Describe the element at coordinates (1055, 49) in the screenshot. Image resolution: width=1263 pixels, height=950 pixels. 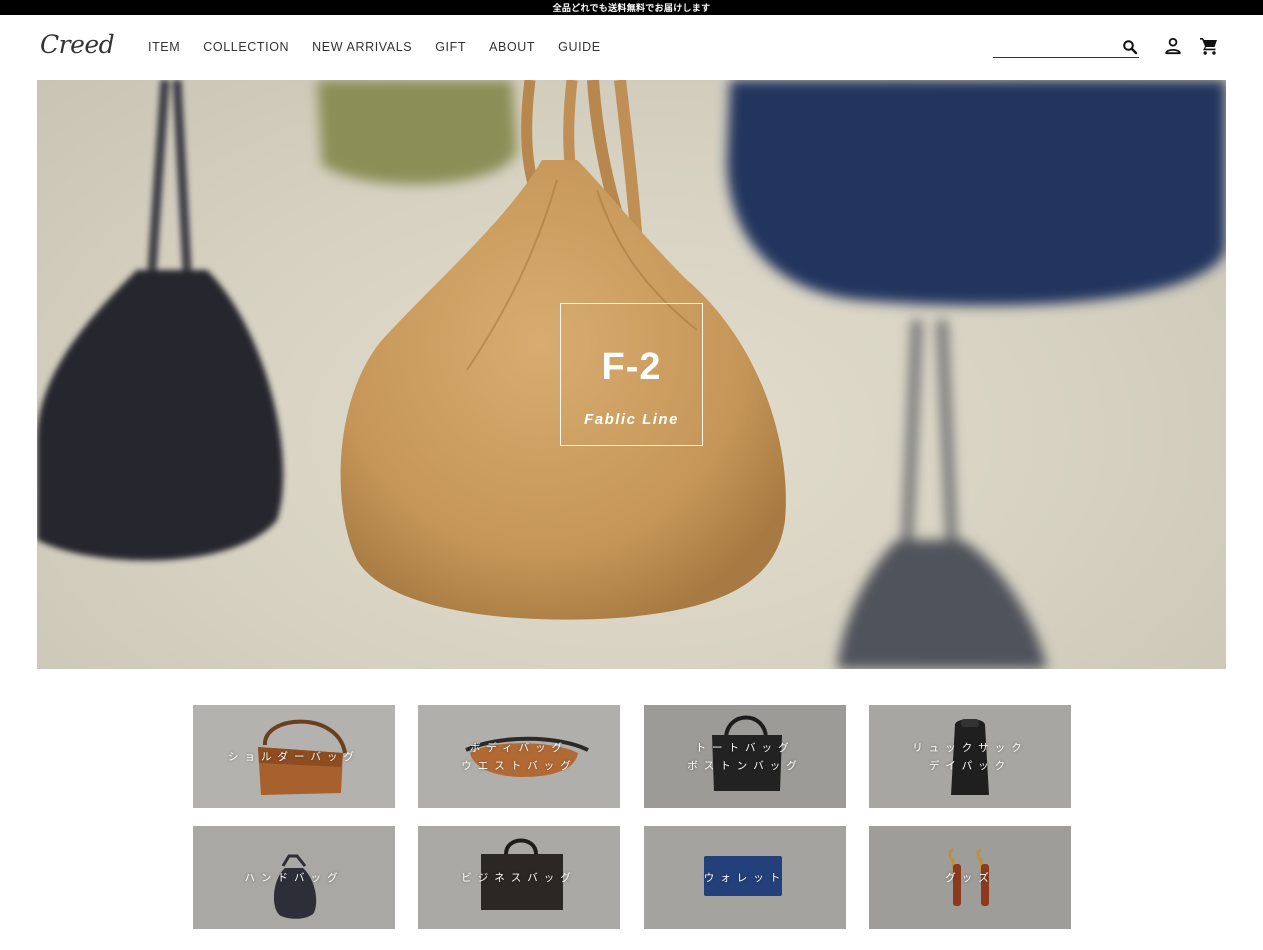
I see `search-input` at that location.